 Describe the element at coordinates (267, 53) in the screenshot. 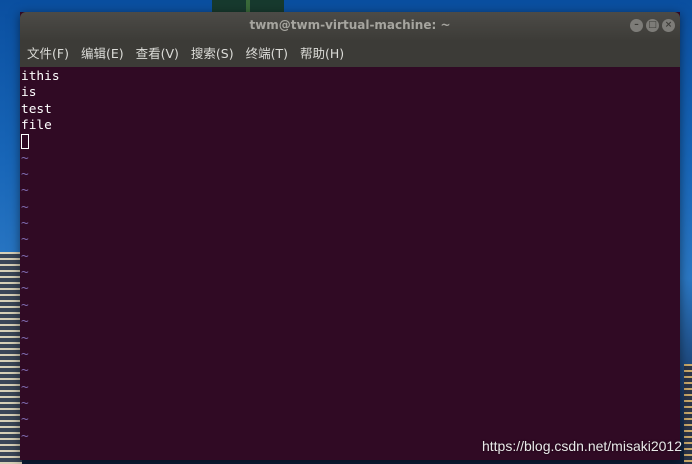

I see `menu-terminal: 终端(T)` at that location.